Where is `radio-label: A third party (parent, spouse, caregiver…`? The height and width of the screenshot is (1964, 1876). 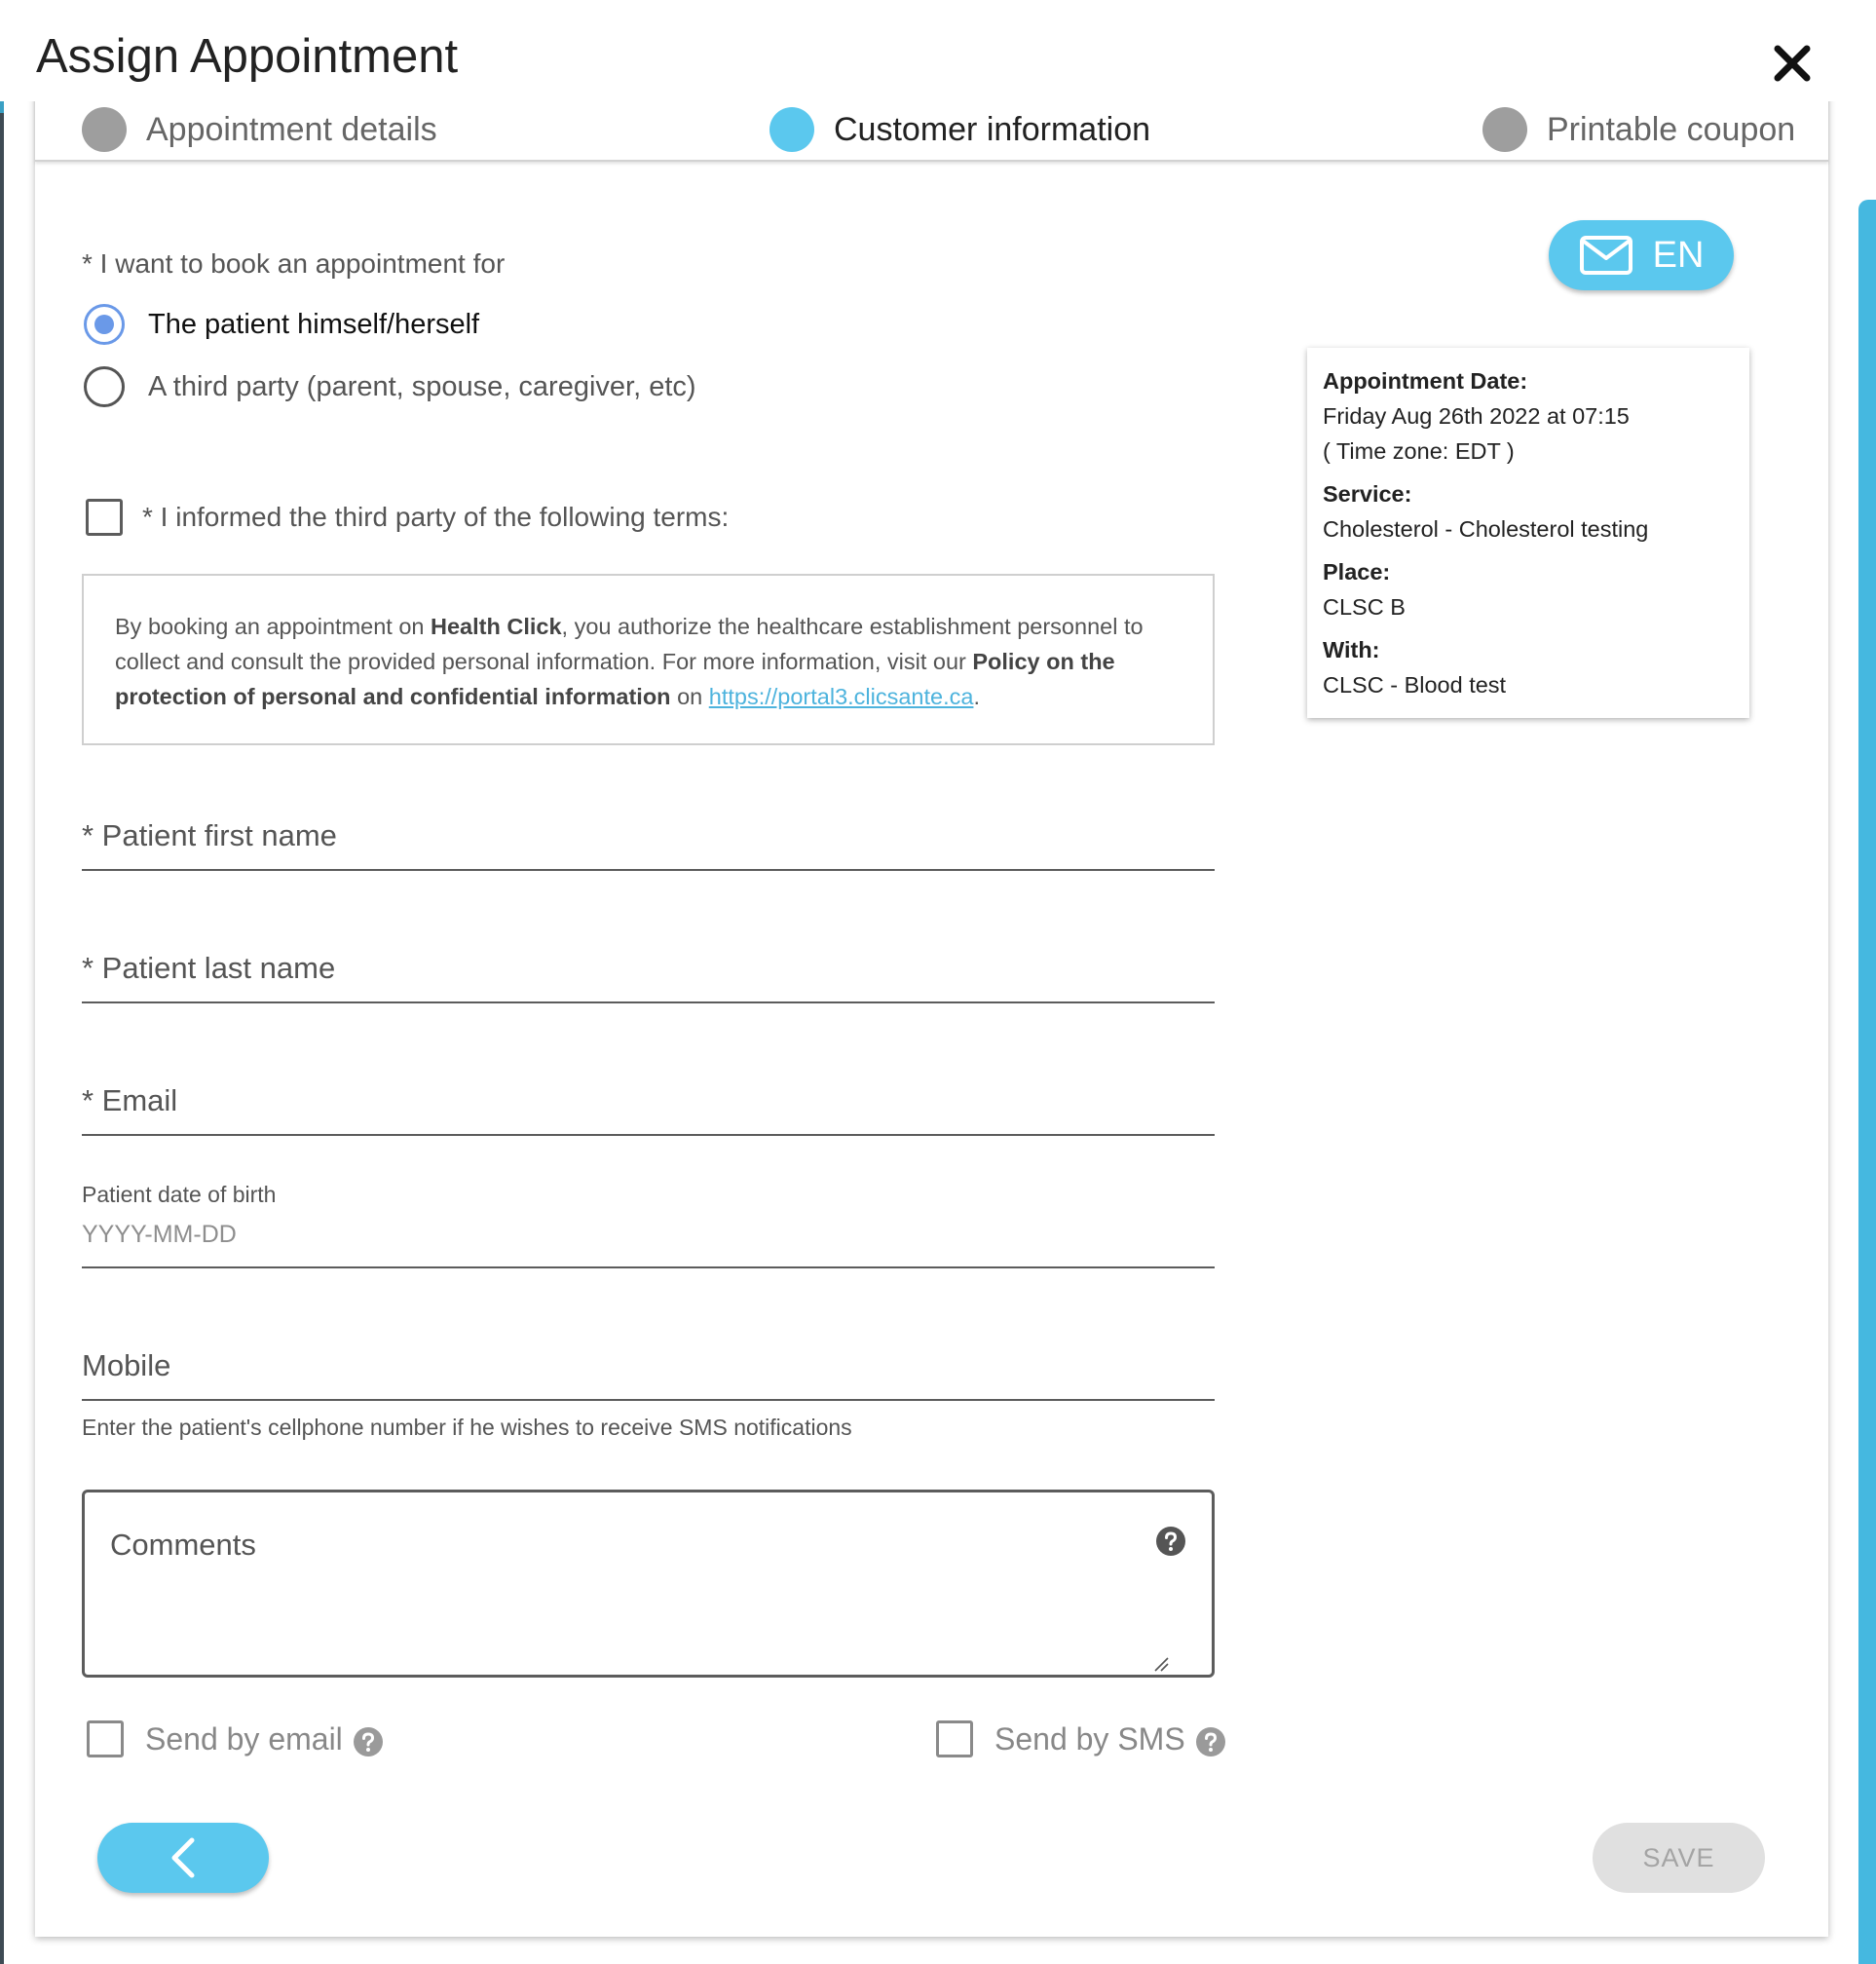
radio-label: A third party (parent, spouse, caregiver… is located at coordinates (422, 386).